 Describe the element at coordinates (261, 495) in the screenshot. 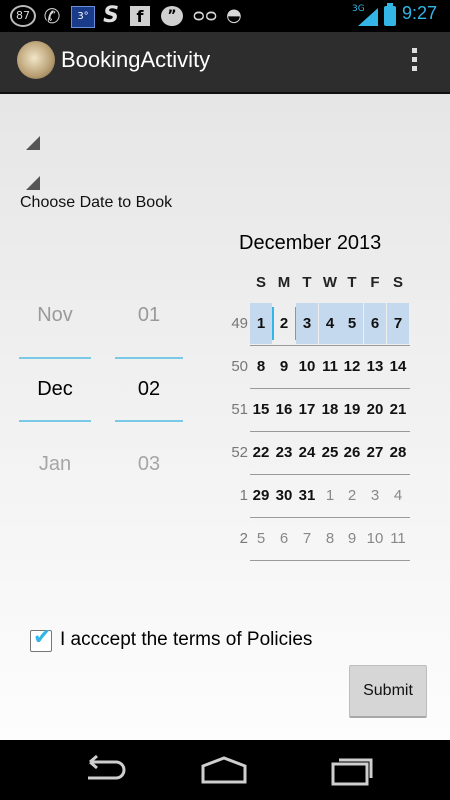

I see `calendar-day: 29` at that location.